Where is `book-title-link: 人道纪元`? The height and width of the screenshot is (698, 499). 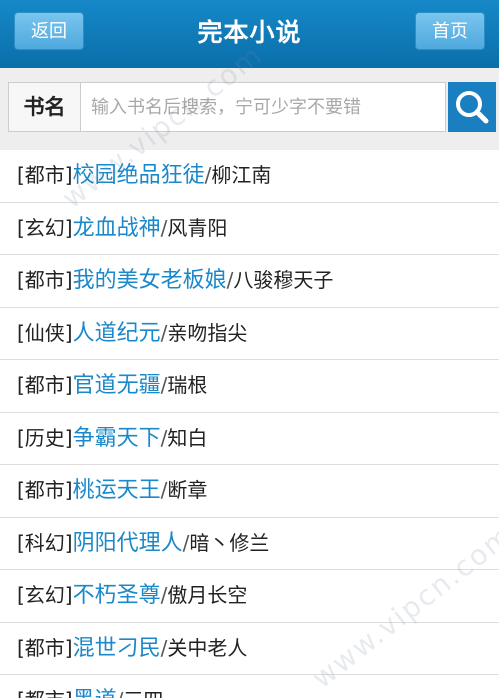
book-title-link: 人道纪元 is located at coordinates (117, 333).